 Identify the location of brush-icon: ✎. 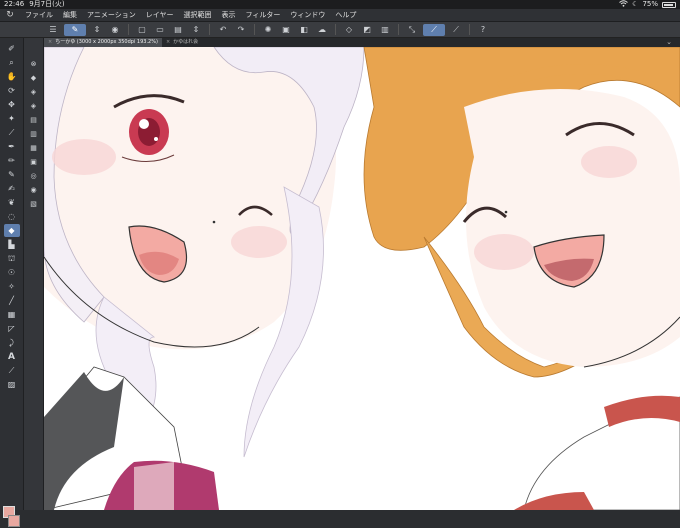
(12, 174).